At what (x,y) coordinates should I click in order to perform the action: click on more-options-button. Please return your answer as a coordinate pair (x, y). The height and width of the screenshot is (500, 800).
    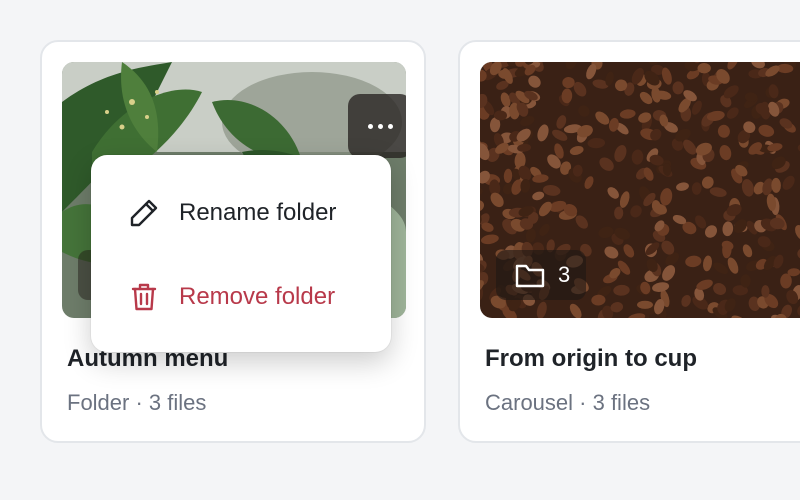
    Looking at the image, I should click on (377, 126).